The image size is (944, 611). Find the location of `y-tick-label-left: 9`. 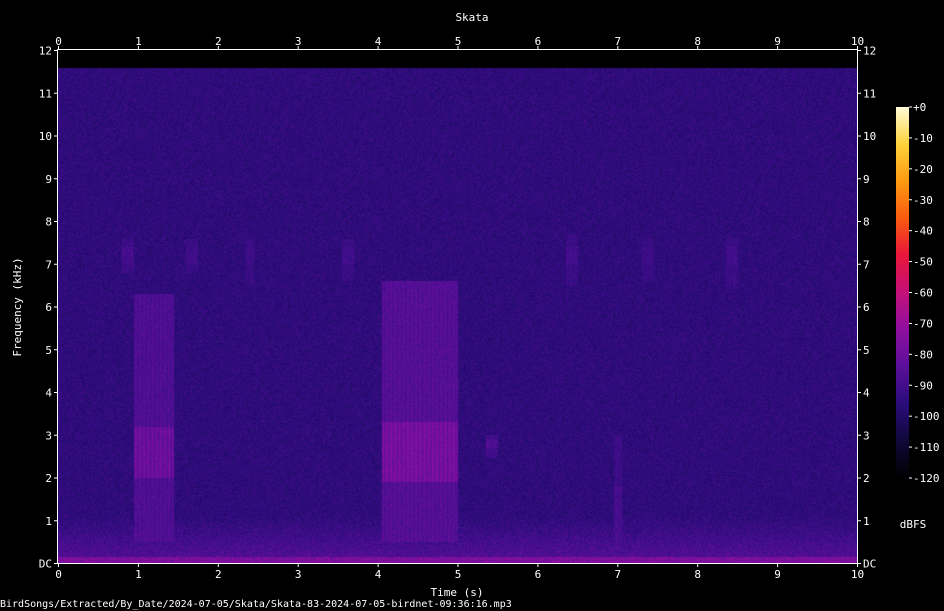

y-tick-label-left: 9 is located at coordinates (48, 179).